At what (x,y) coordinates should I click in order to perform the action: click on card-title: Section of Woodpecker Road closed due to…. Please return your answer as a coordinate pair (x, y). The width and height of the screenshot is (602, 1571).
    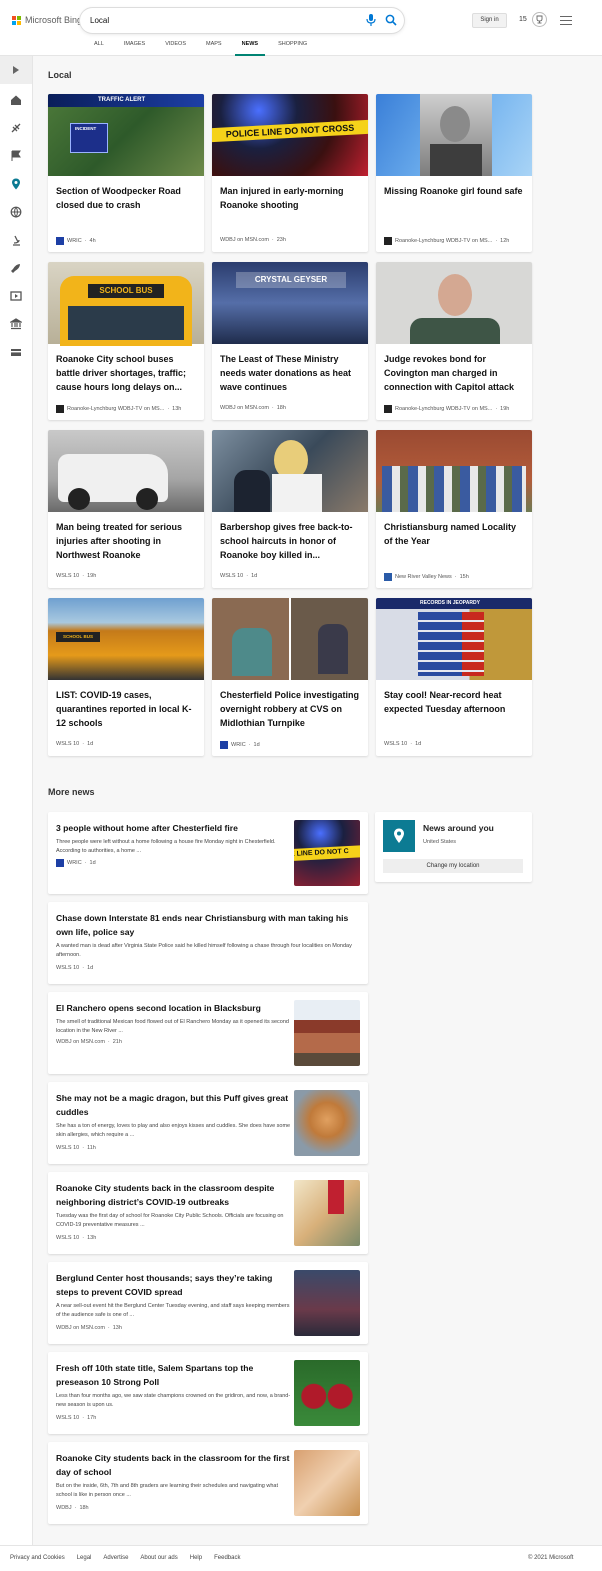
    Looking at the image, I should click on (126, 198).